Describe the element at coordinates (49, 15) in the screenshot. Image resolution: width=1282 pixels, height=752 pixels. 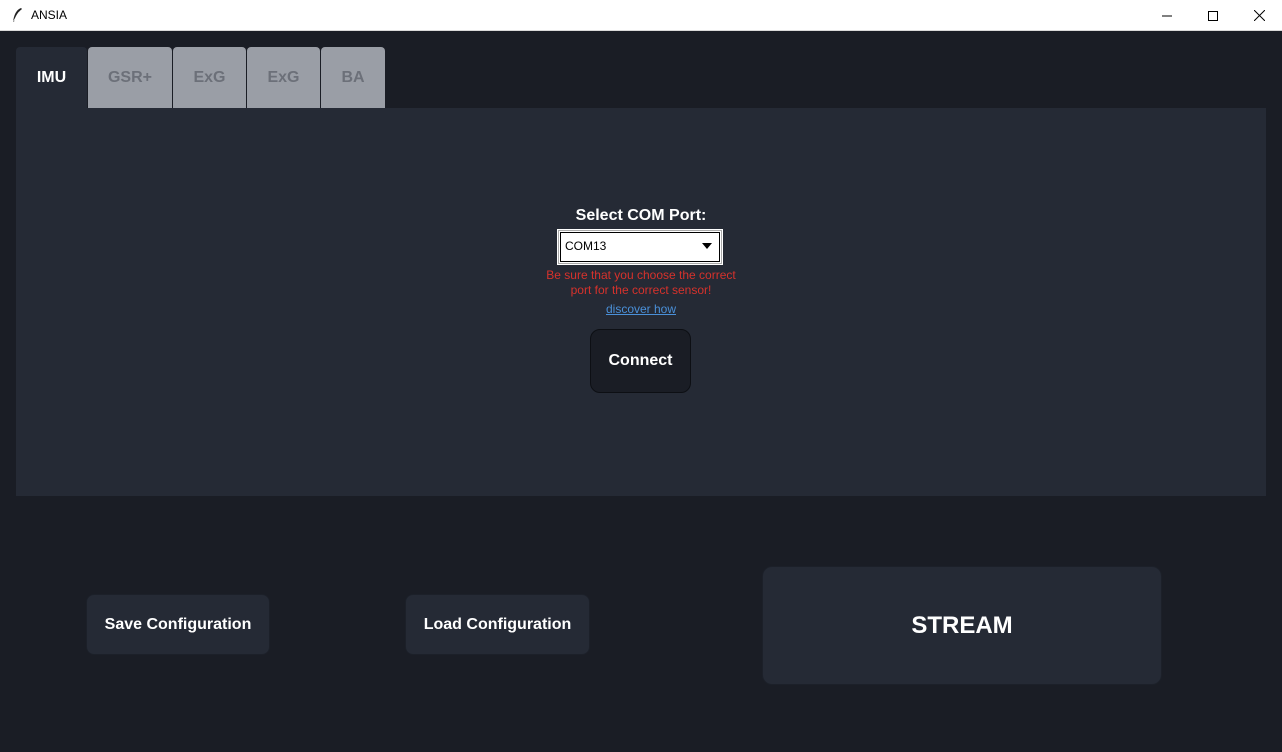
I see `window-title: ANSIA` at that location.